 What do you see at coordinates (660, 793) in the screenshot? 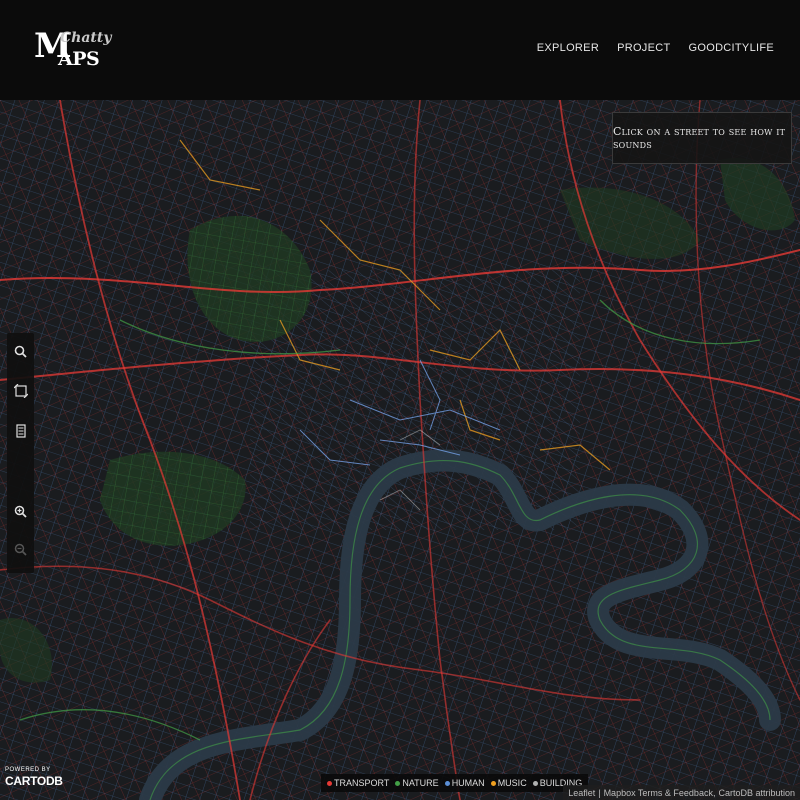
I see `mapbox-link: Mapbox Terms & Feedback,` at bounding box center [660, 793].